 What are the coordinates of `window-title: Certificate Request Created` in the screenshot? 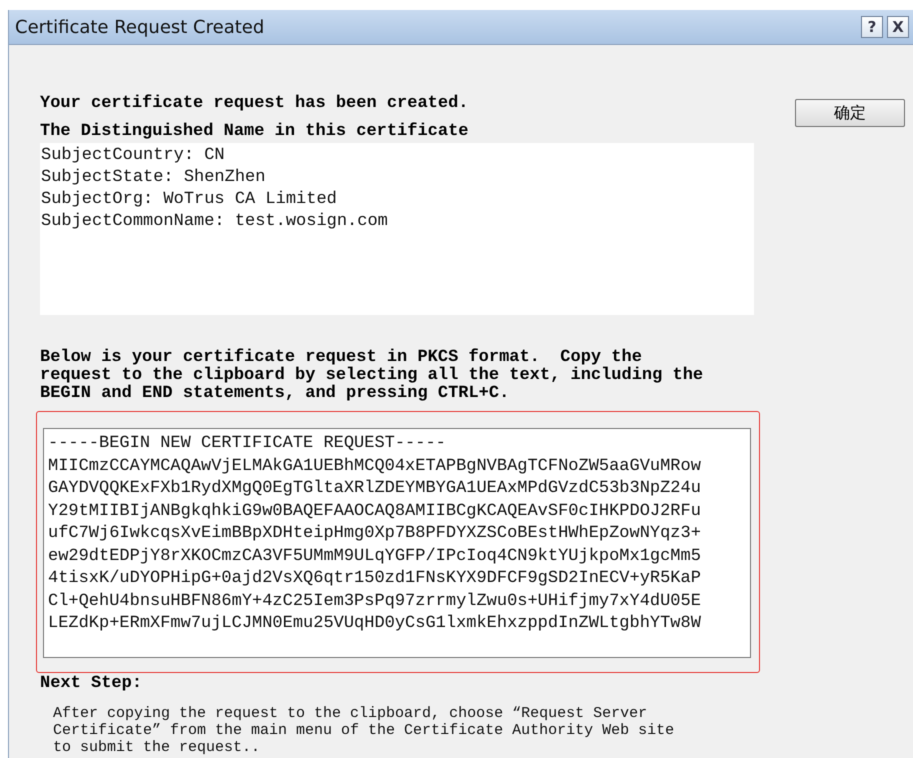 It's located at (140, 27).